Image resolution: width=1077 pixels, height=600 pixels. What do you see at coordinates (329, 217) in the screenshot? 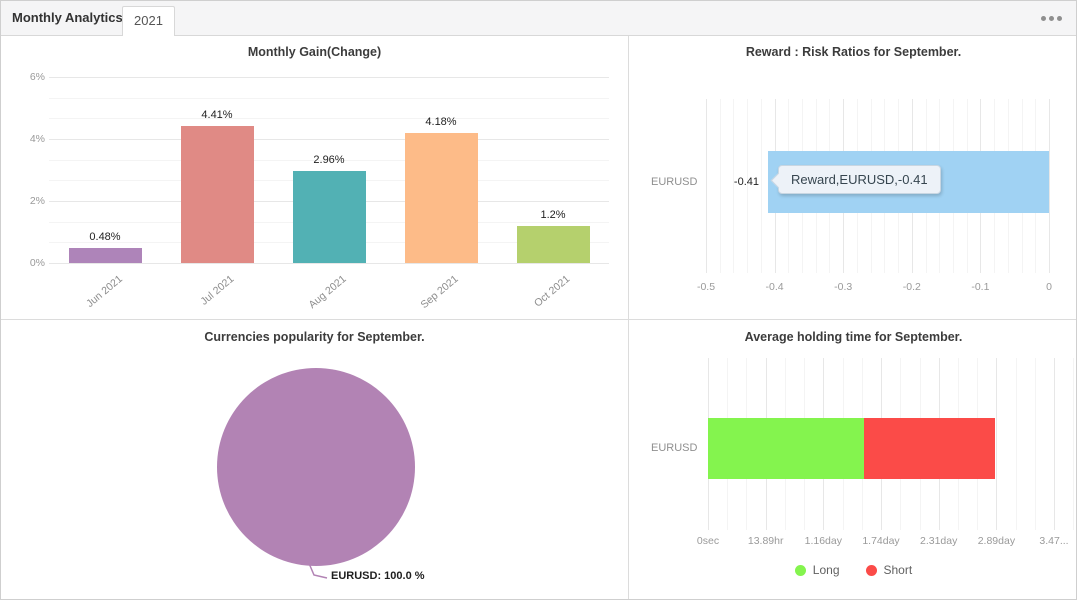
I see `gain-bar-aug-2021` at bounding box center [329, 217].